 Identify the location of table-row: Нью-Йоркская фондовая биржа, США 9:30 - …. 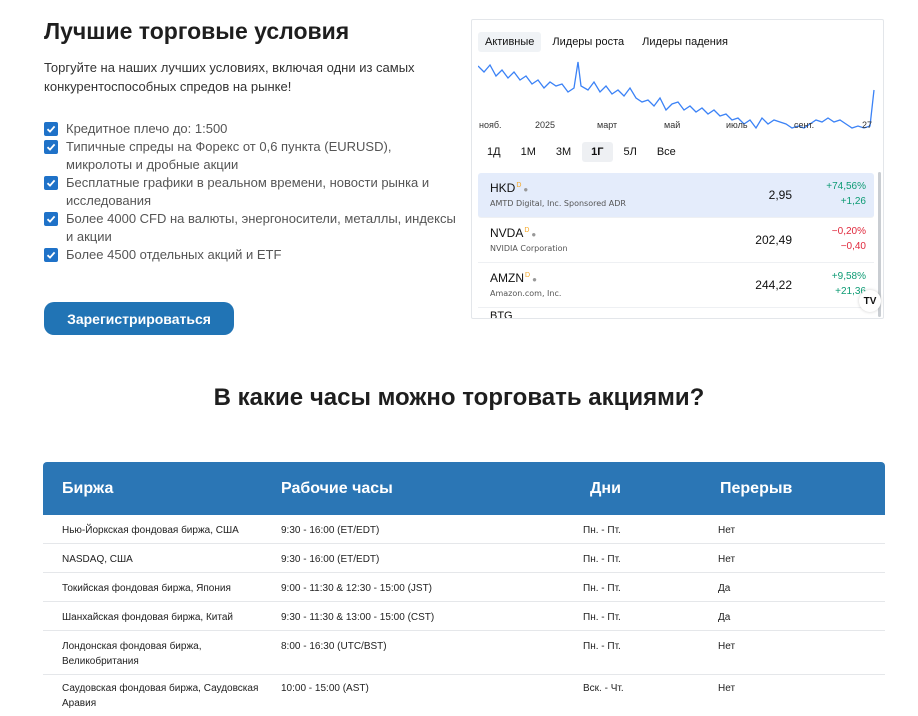
(464, 529).